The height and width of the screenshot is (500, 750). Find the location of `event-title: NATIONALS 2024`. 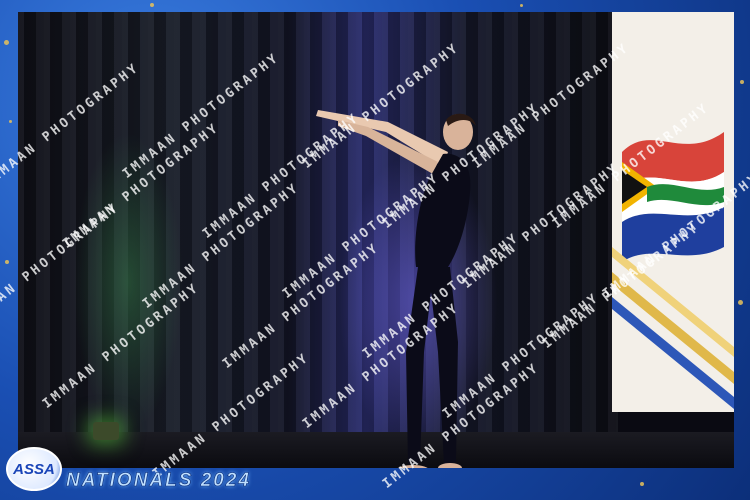

event-title: NATIONALS 2024 is located at coordinates (158, 481).